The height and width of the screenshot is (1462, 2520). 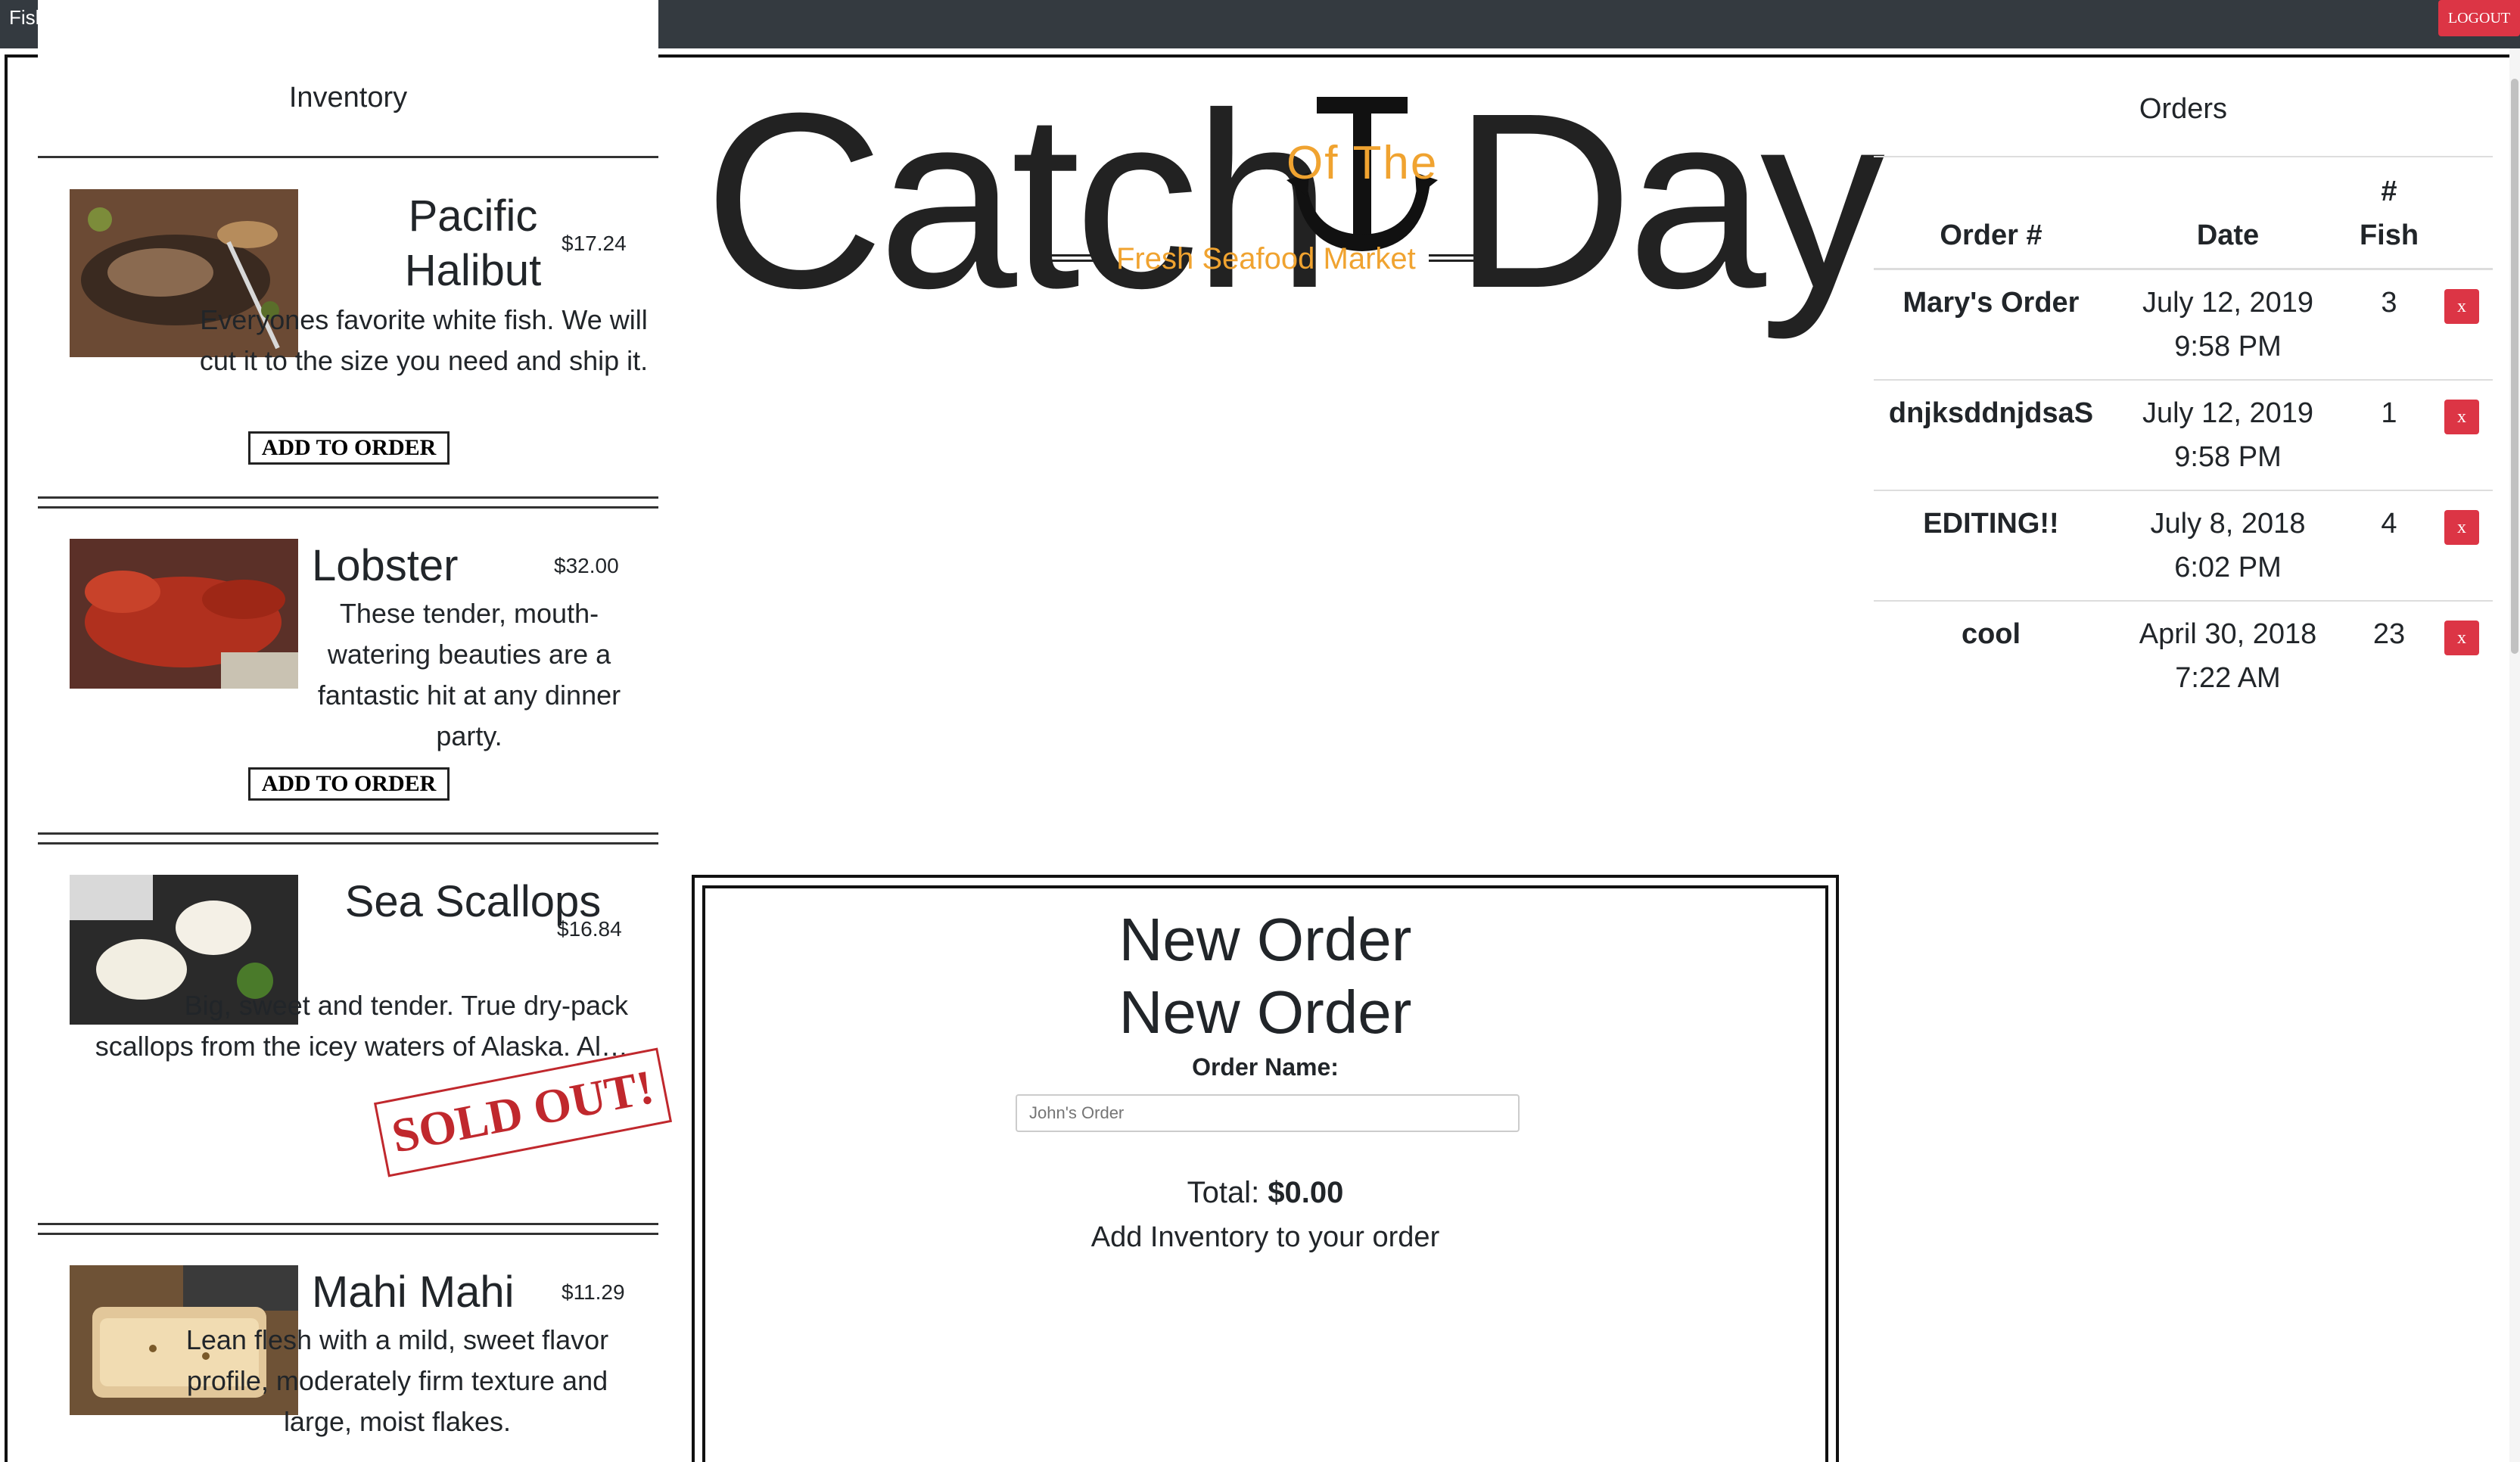 I want to click on order-row: Mary's Order July 12, 2019 9:58 PM 3 x, so click(x=2183, y=325).